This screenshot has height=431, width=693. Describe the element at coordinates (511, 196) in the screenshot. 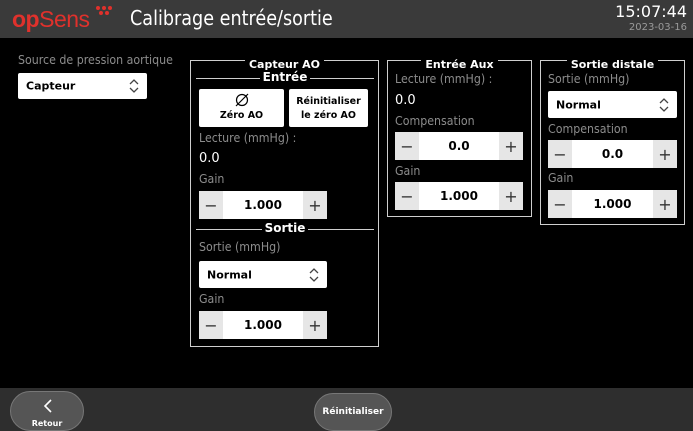

I see `aux-gain-plus-button: +` at that location.